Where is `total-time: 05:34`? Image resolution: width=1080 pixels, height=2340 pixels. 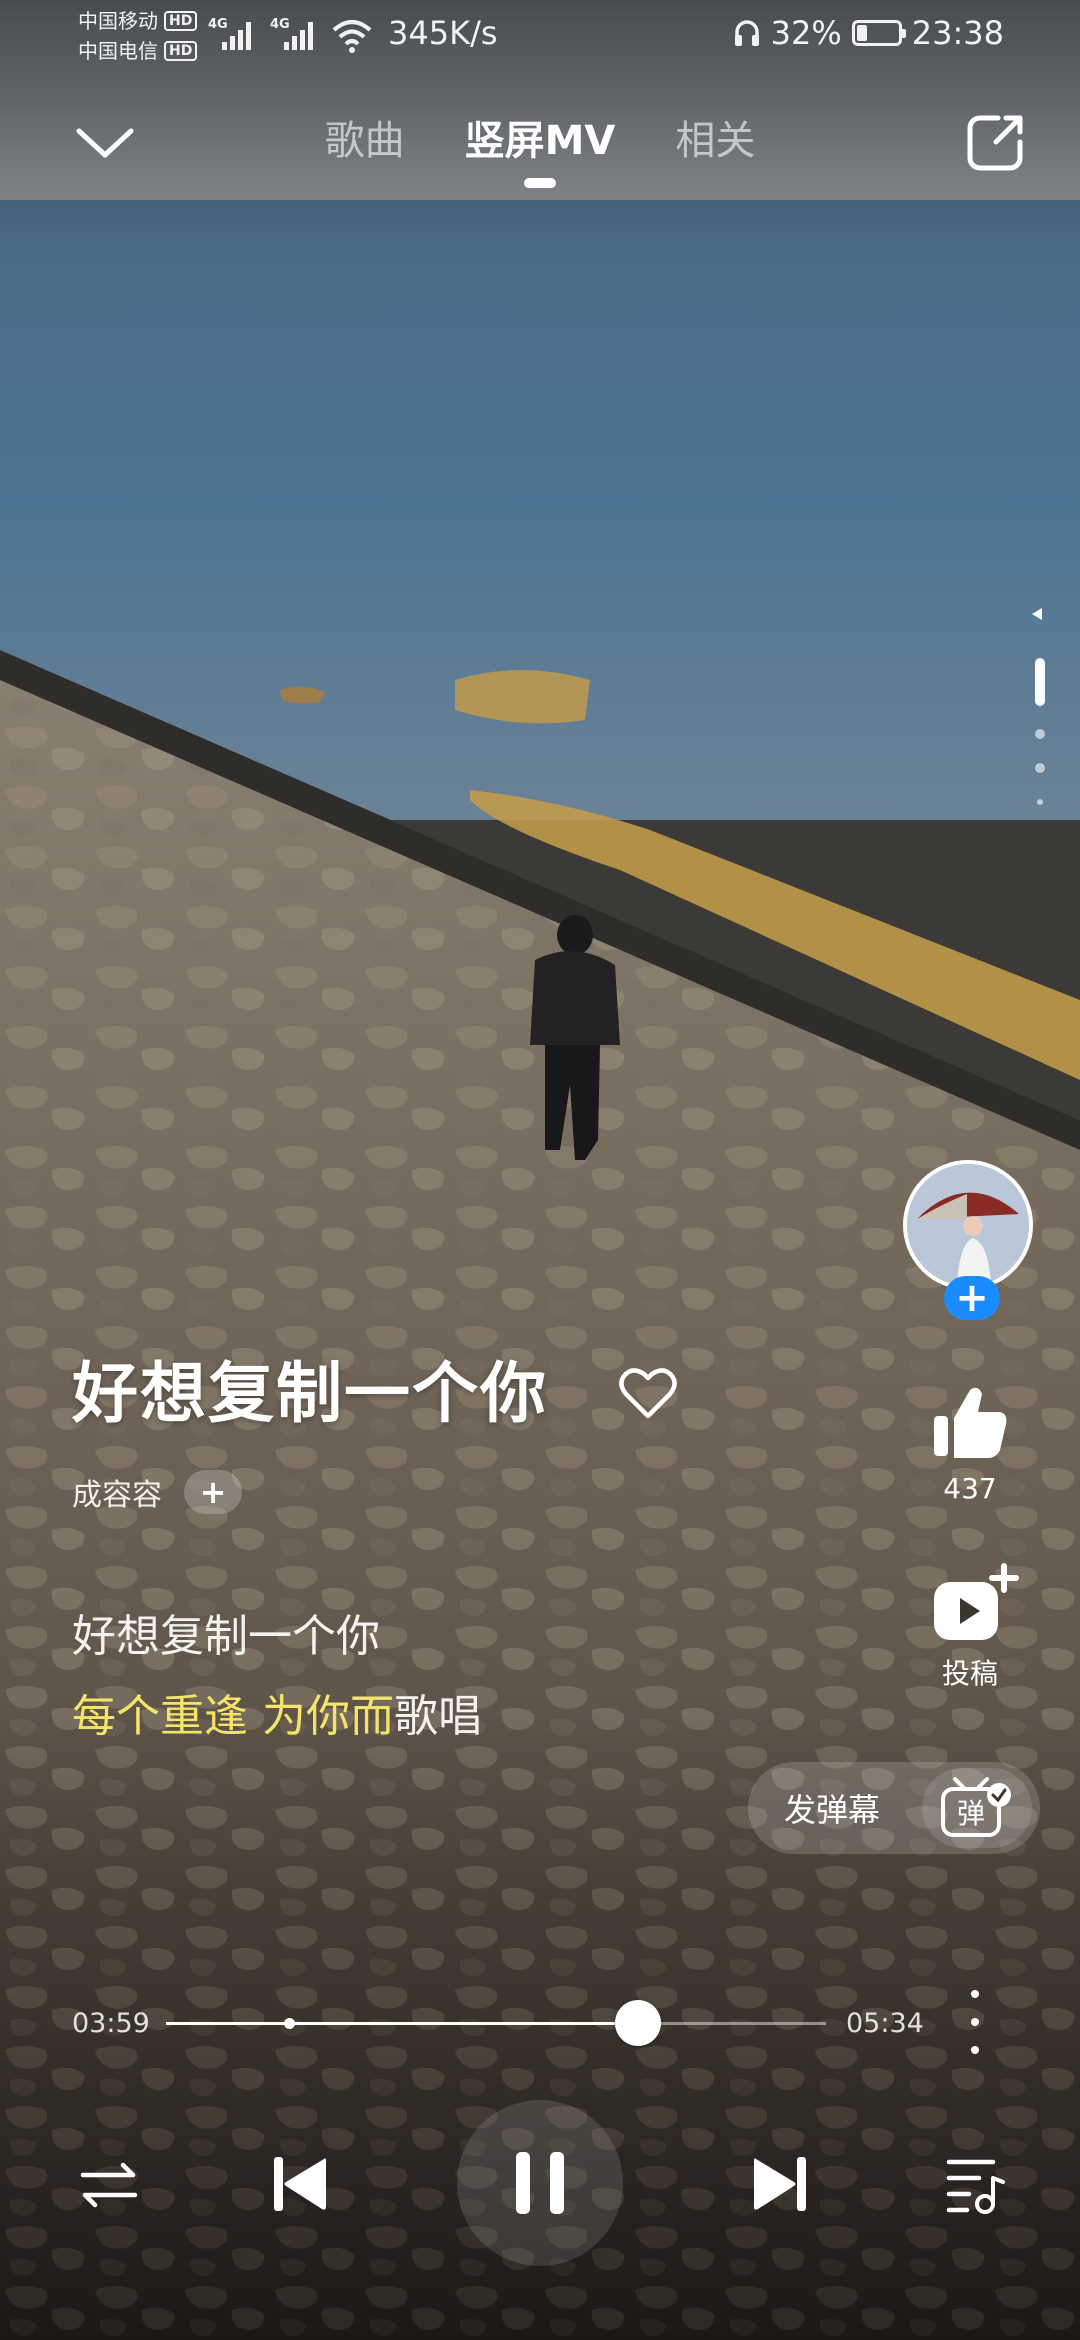 total-time: 05:34 is located at coordinates (885, 2023).